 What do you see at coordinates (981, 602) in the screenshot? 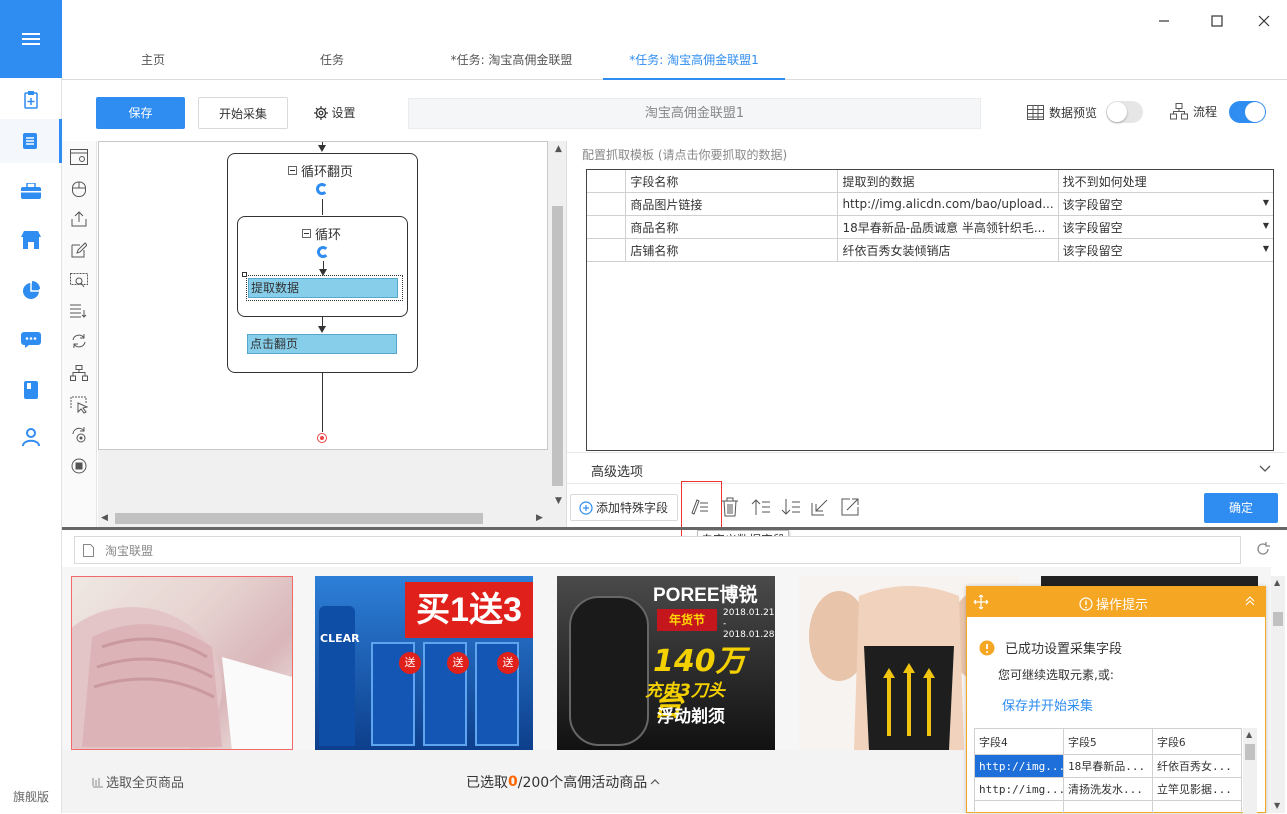
I see `move-icon` at bounding box center [981, 602].